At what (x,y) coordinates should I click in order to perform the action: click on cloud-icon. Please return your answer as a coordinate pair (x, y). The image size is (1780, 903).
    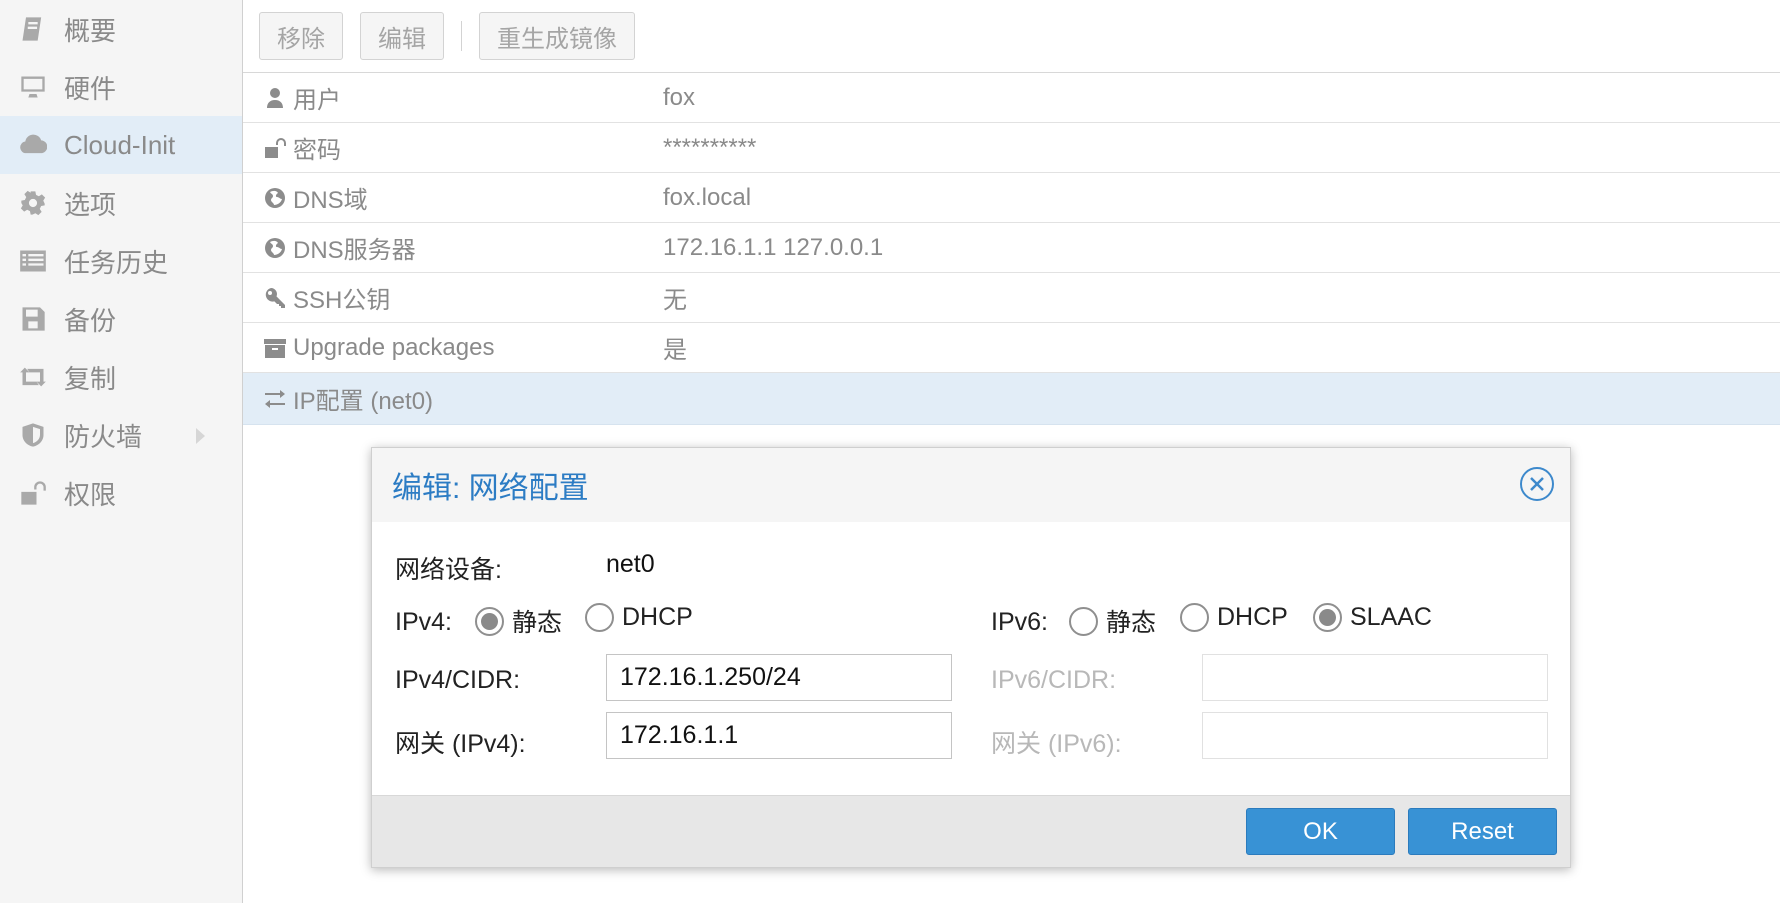
    Looking at the image, I should click on (33, 145).